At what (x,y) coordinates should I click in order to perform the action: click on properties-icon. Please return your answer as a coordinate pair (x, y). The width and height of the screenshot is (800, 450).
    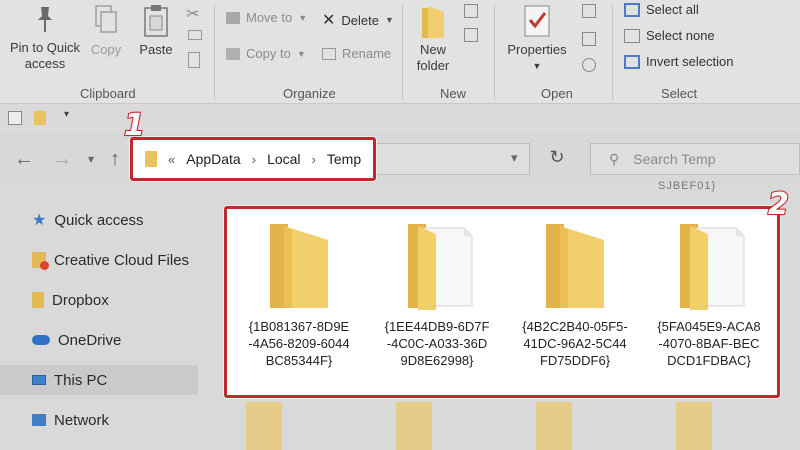
    Looking at the image, I should click on (537, 21).